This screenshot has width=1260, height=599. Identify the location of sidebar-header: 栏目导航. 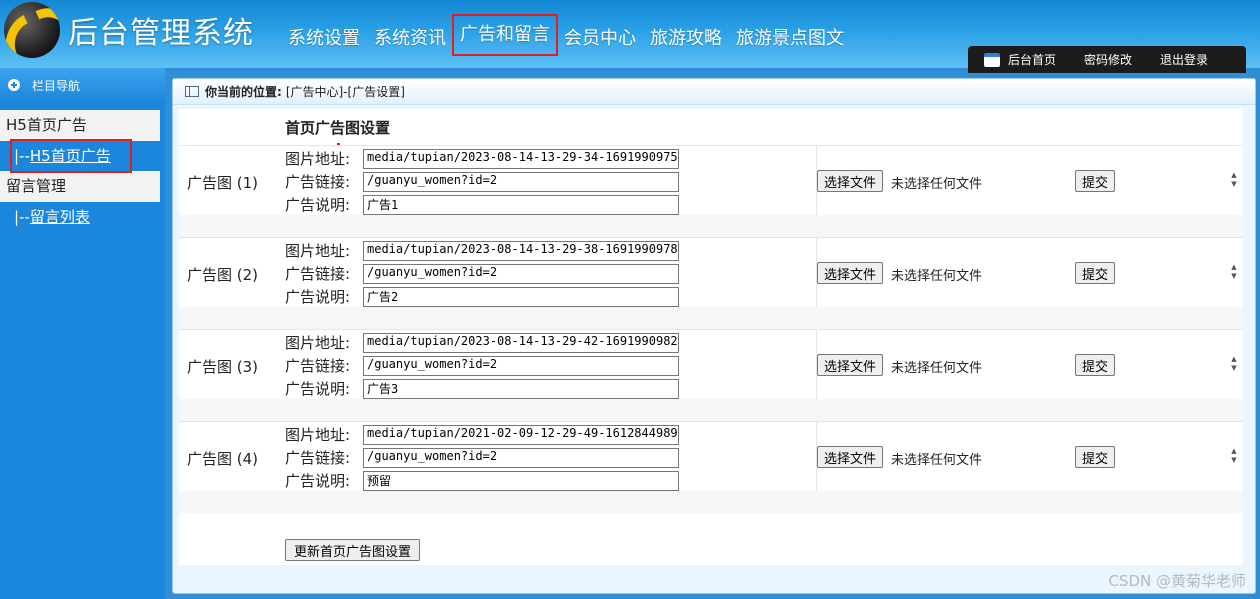
(82, 85).